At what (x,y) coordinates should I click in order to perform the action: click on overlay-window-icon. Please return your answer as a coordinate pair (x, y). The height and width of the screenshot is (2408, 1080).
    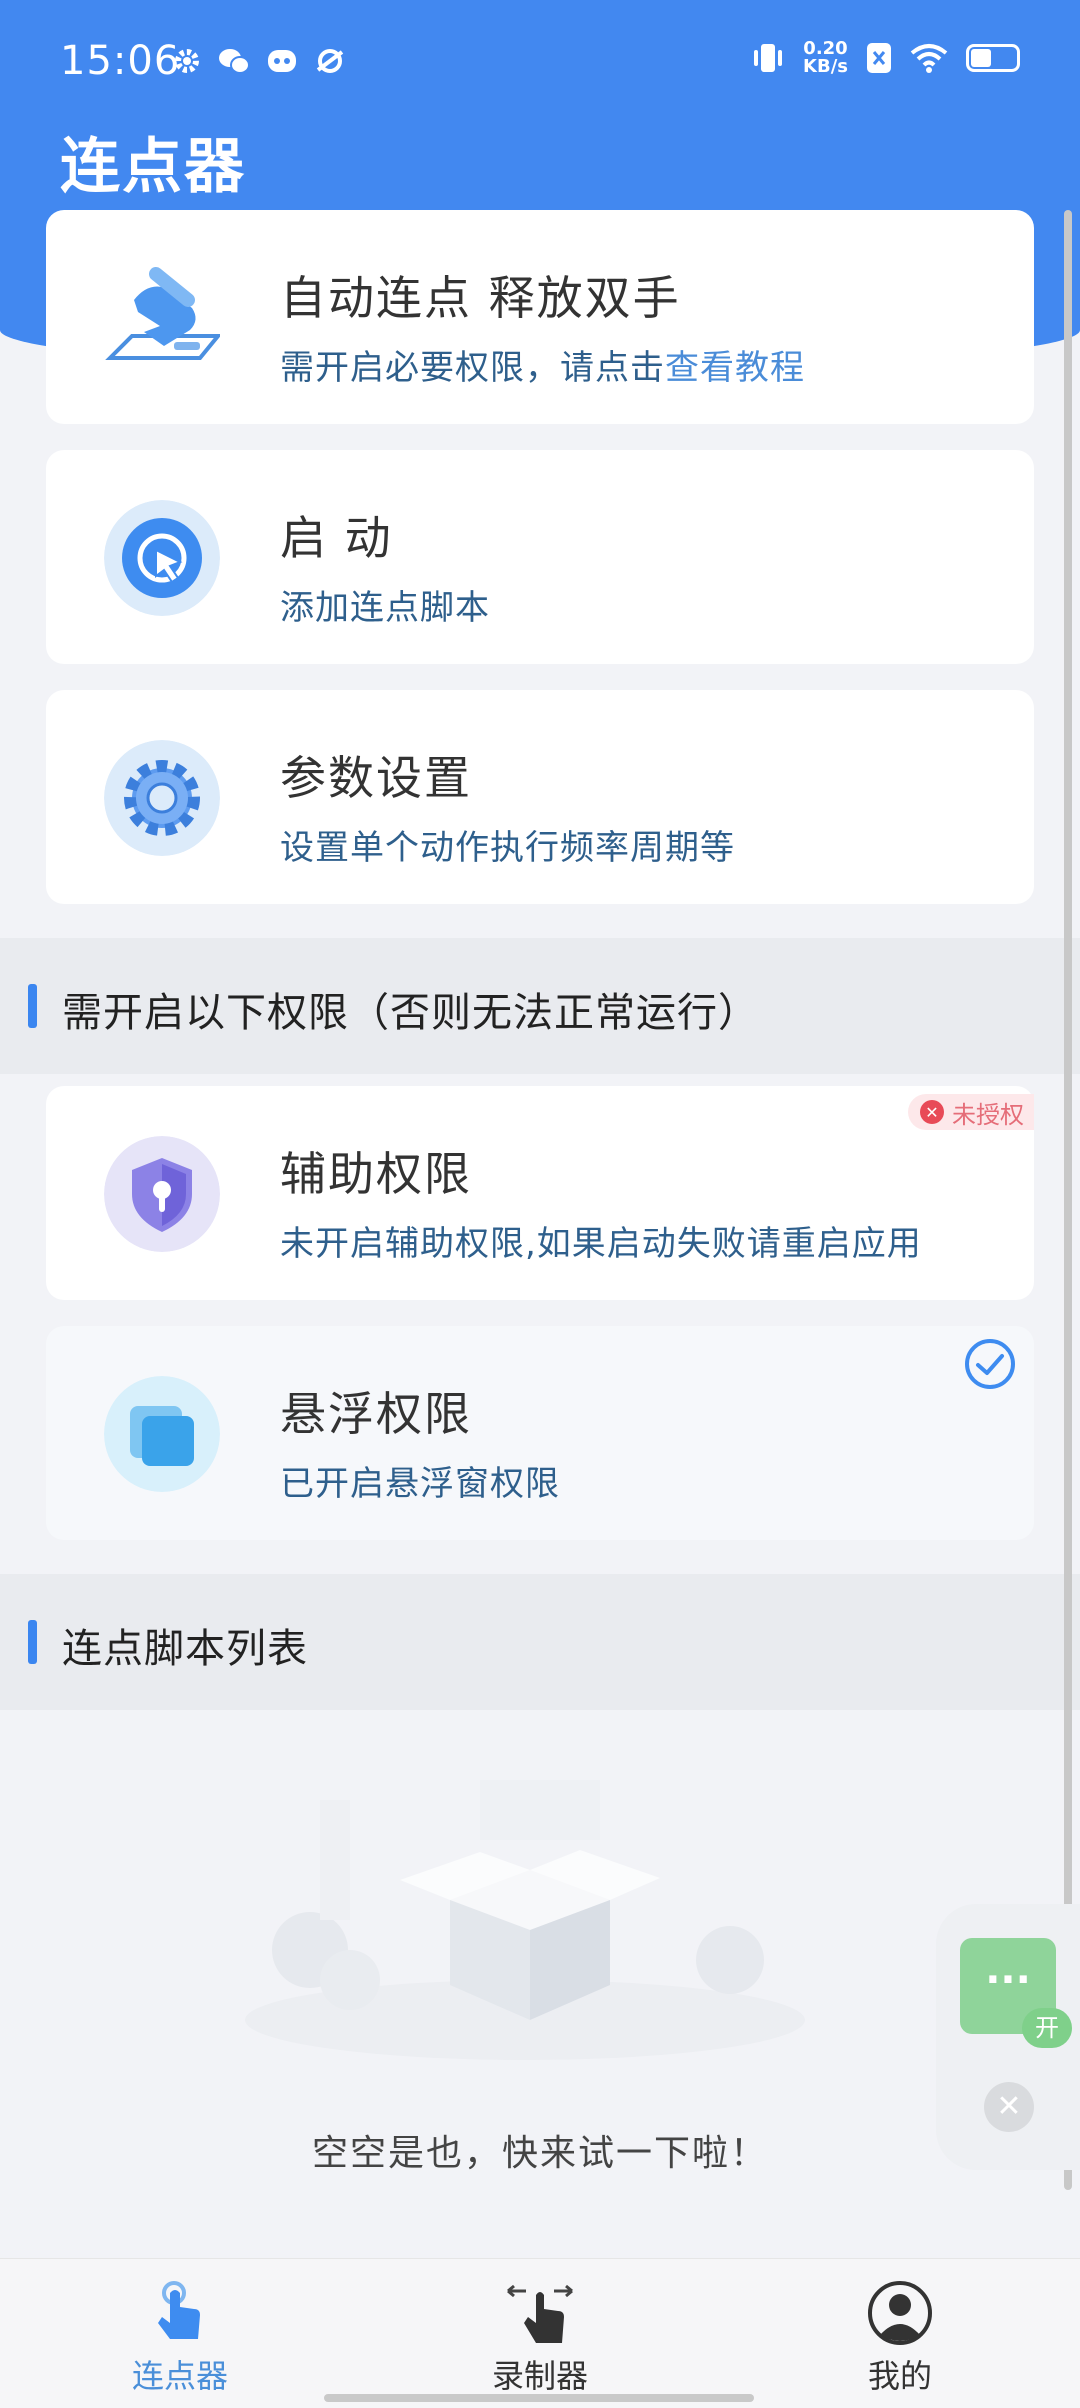
    Looking at the image, I should click on (162, 1434).